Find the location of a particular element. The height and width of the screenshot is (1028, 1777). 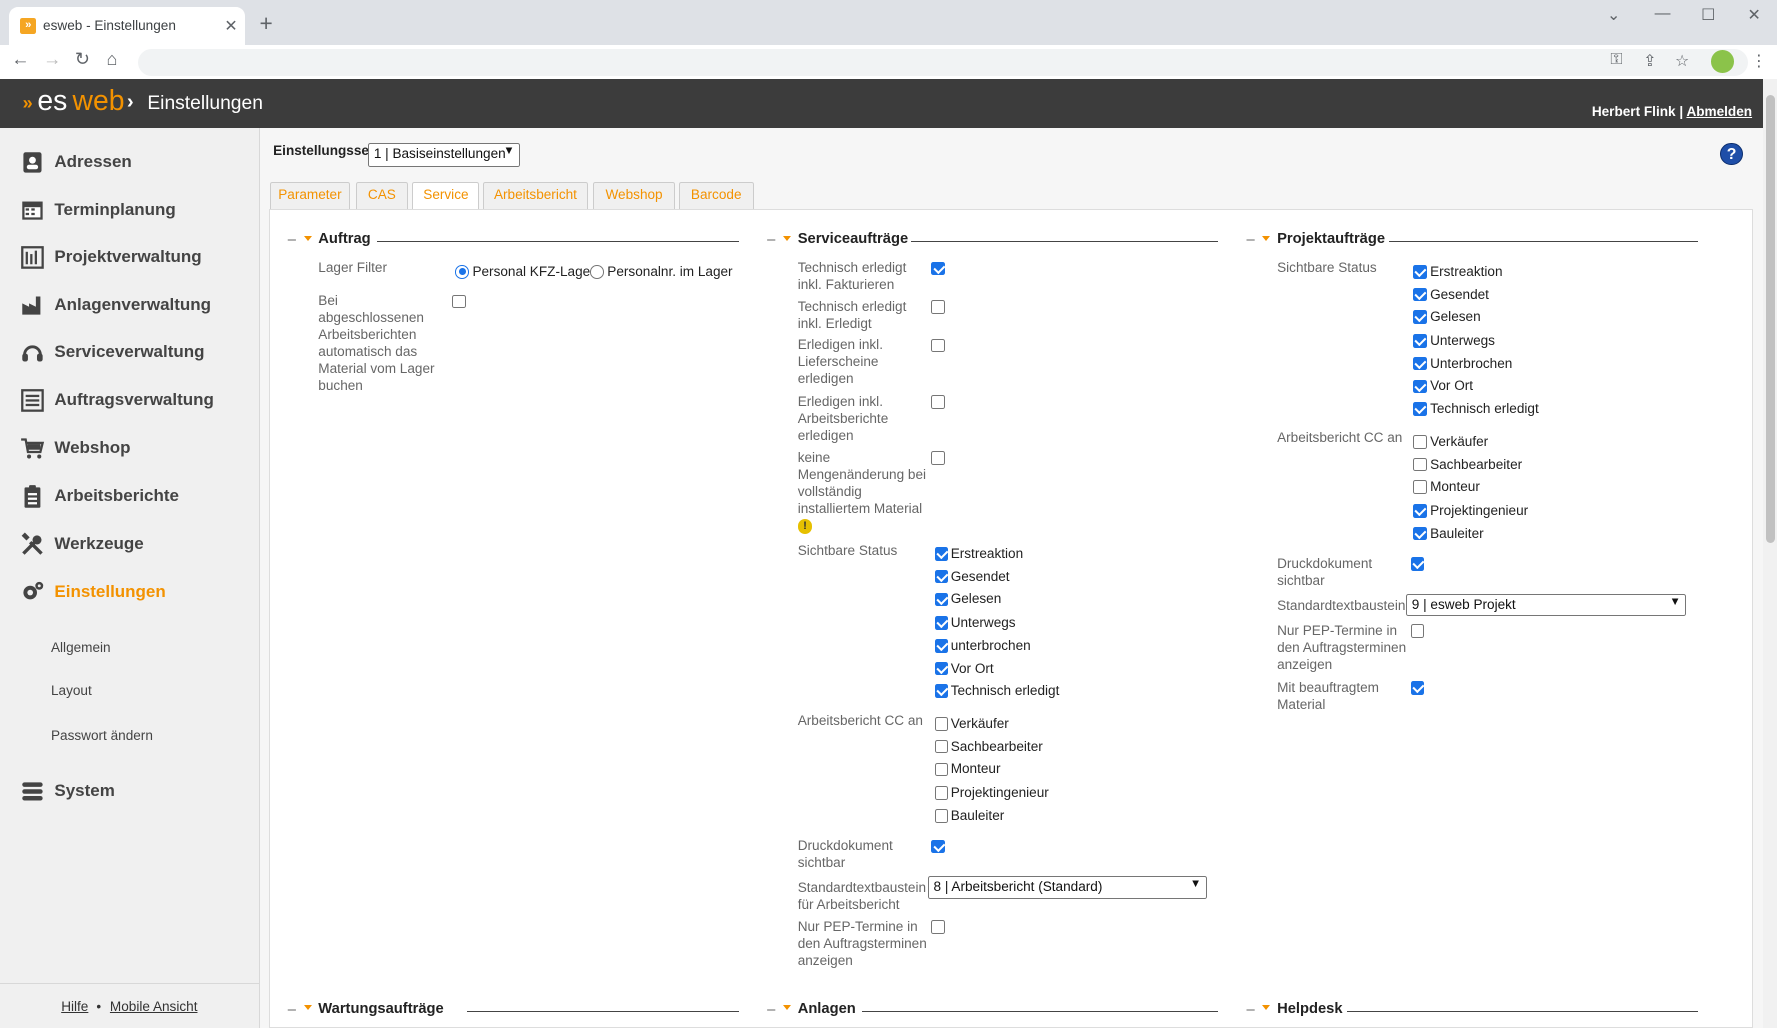

tab-parameter: Parameter is located at coordinates (310, 196).